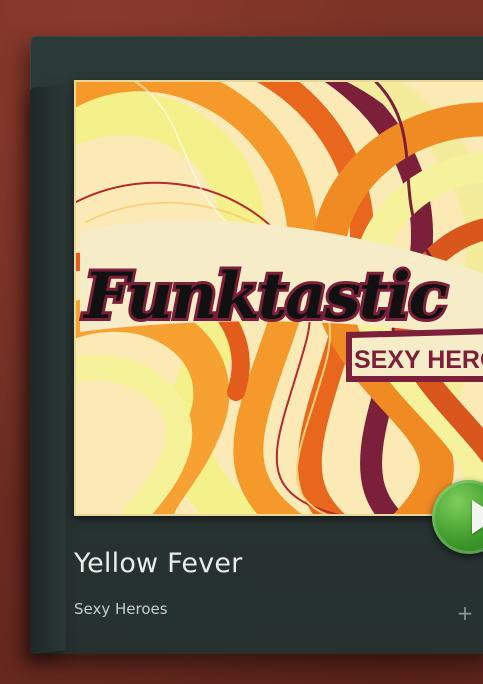 This screenshot has width=483, height=684. What do you see at coordinates (418, 360) in the screenshot?
I see `svg-text: SEXY HEROES` at bounding box center [418, 360].